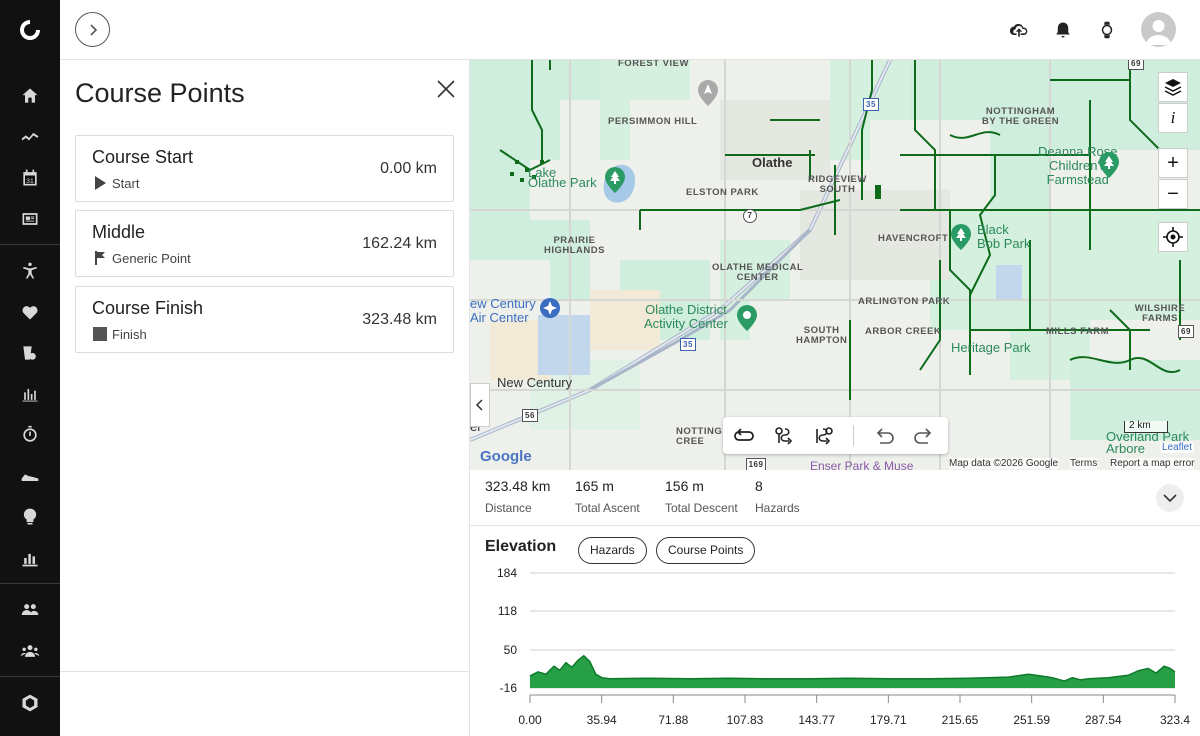 The height and width of the screenshot is (736, 1200). I want to click on x-tick-label: 287.54, so click(1103, 720).